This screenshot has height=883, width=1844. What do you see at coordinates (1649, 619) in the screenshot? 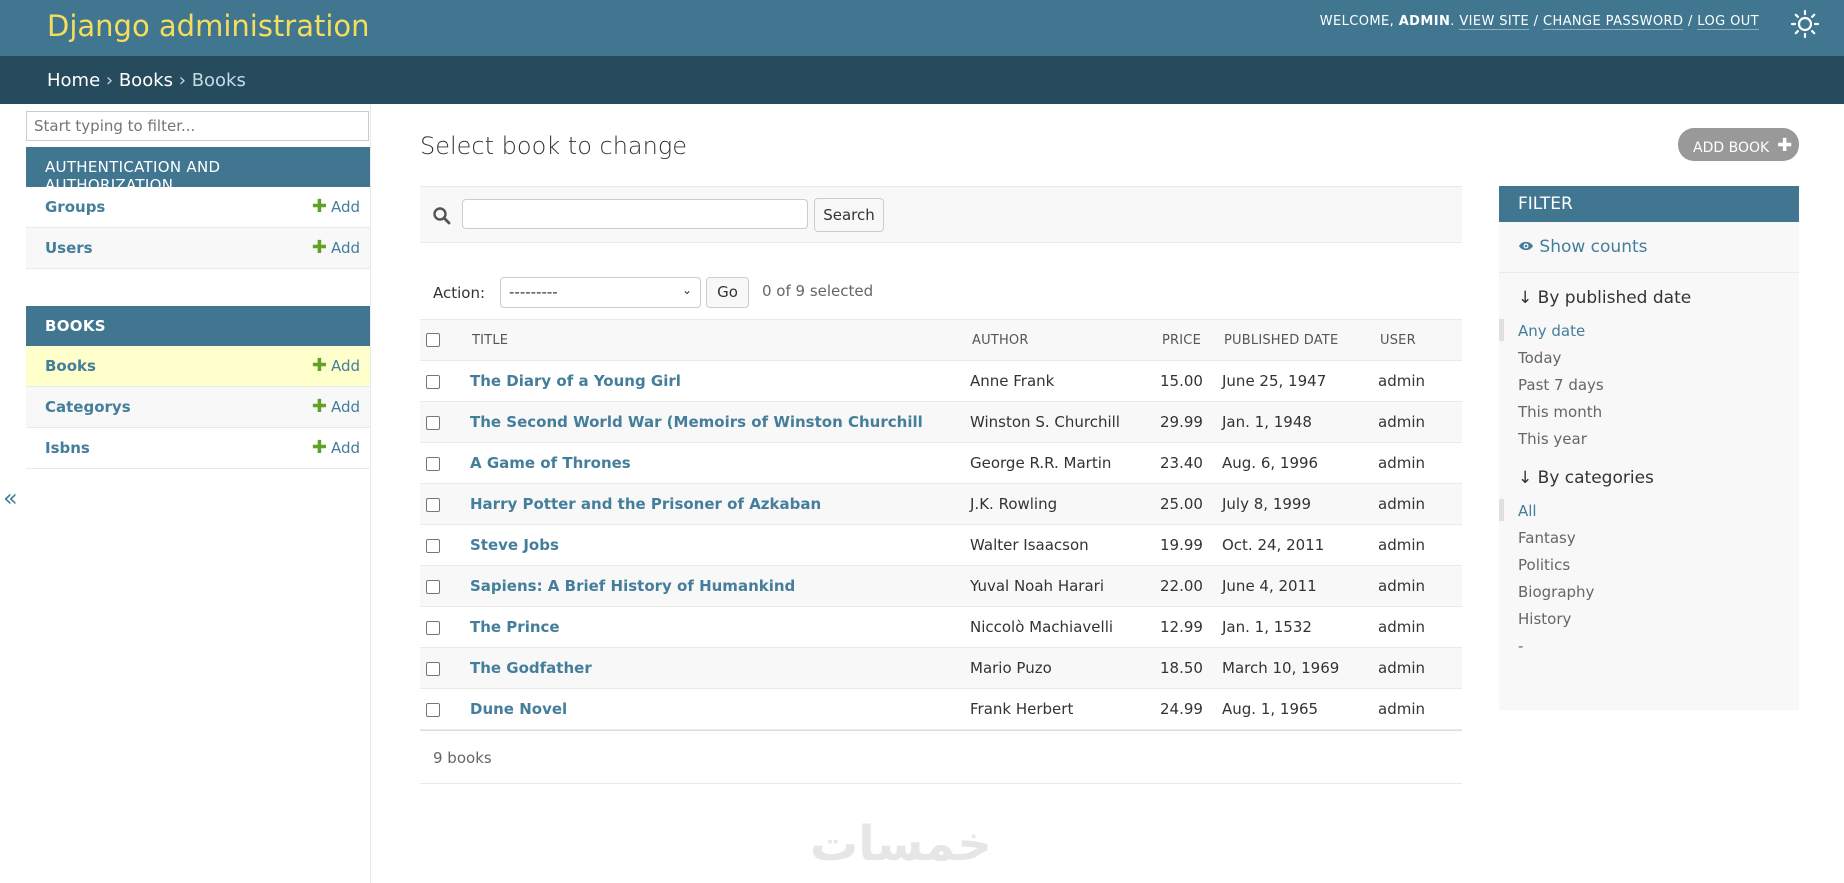
I see `filter-option: History` at bounding box center [1649, 619].